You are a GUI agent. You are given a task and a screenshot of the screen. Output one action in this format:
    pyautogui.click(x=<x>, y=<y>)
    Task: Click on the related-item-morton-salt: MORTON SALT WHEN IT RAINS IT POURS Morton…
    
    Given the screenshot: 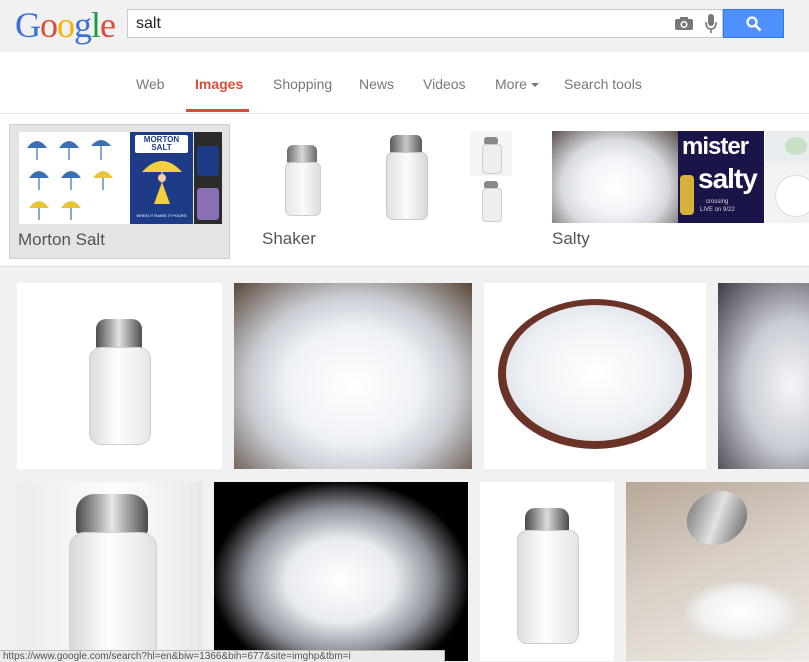 What is the action you would take?
    pyautogui.click(x=119, y=191)
    